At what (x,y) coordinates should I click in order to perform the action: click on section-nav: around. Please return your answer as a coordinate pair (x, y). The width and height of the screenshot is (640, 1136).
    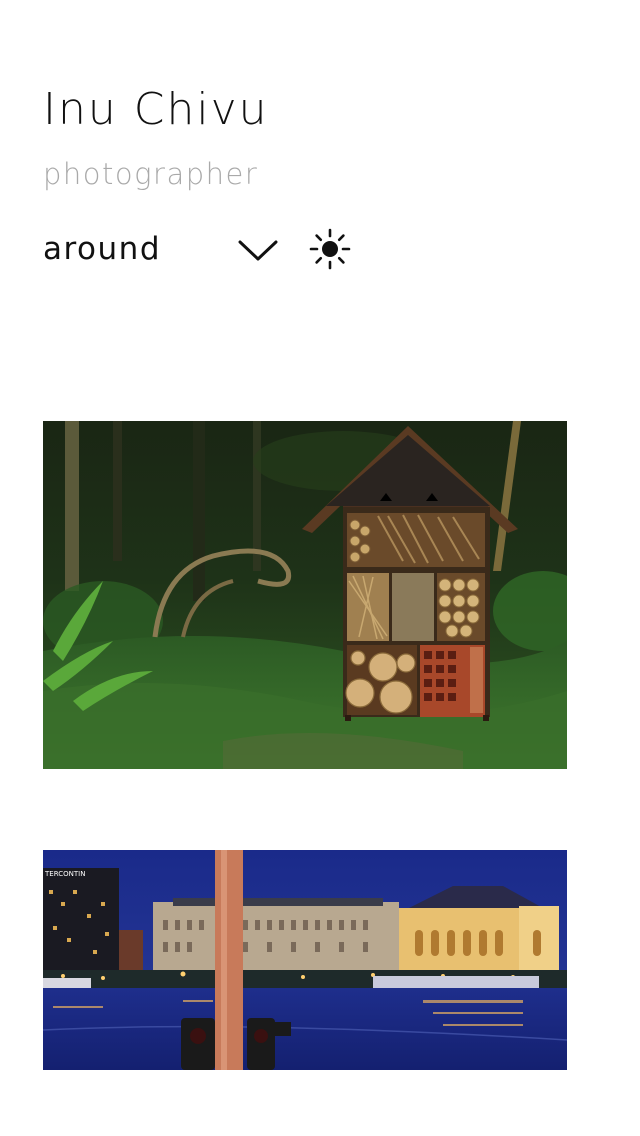
    Looking at the image, I should click on (208, 250).